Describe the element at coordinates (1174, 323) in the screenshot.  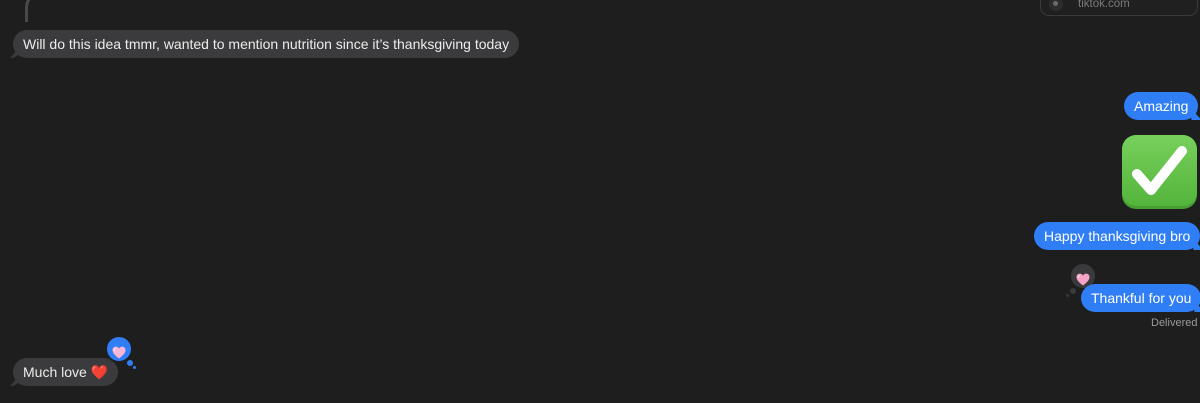
I see `delivered-status: Delivered` at that location.